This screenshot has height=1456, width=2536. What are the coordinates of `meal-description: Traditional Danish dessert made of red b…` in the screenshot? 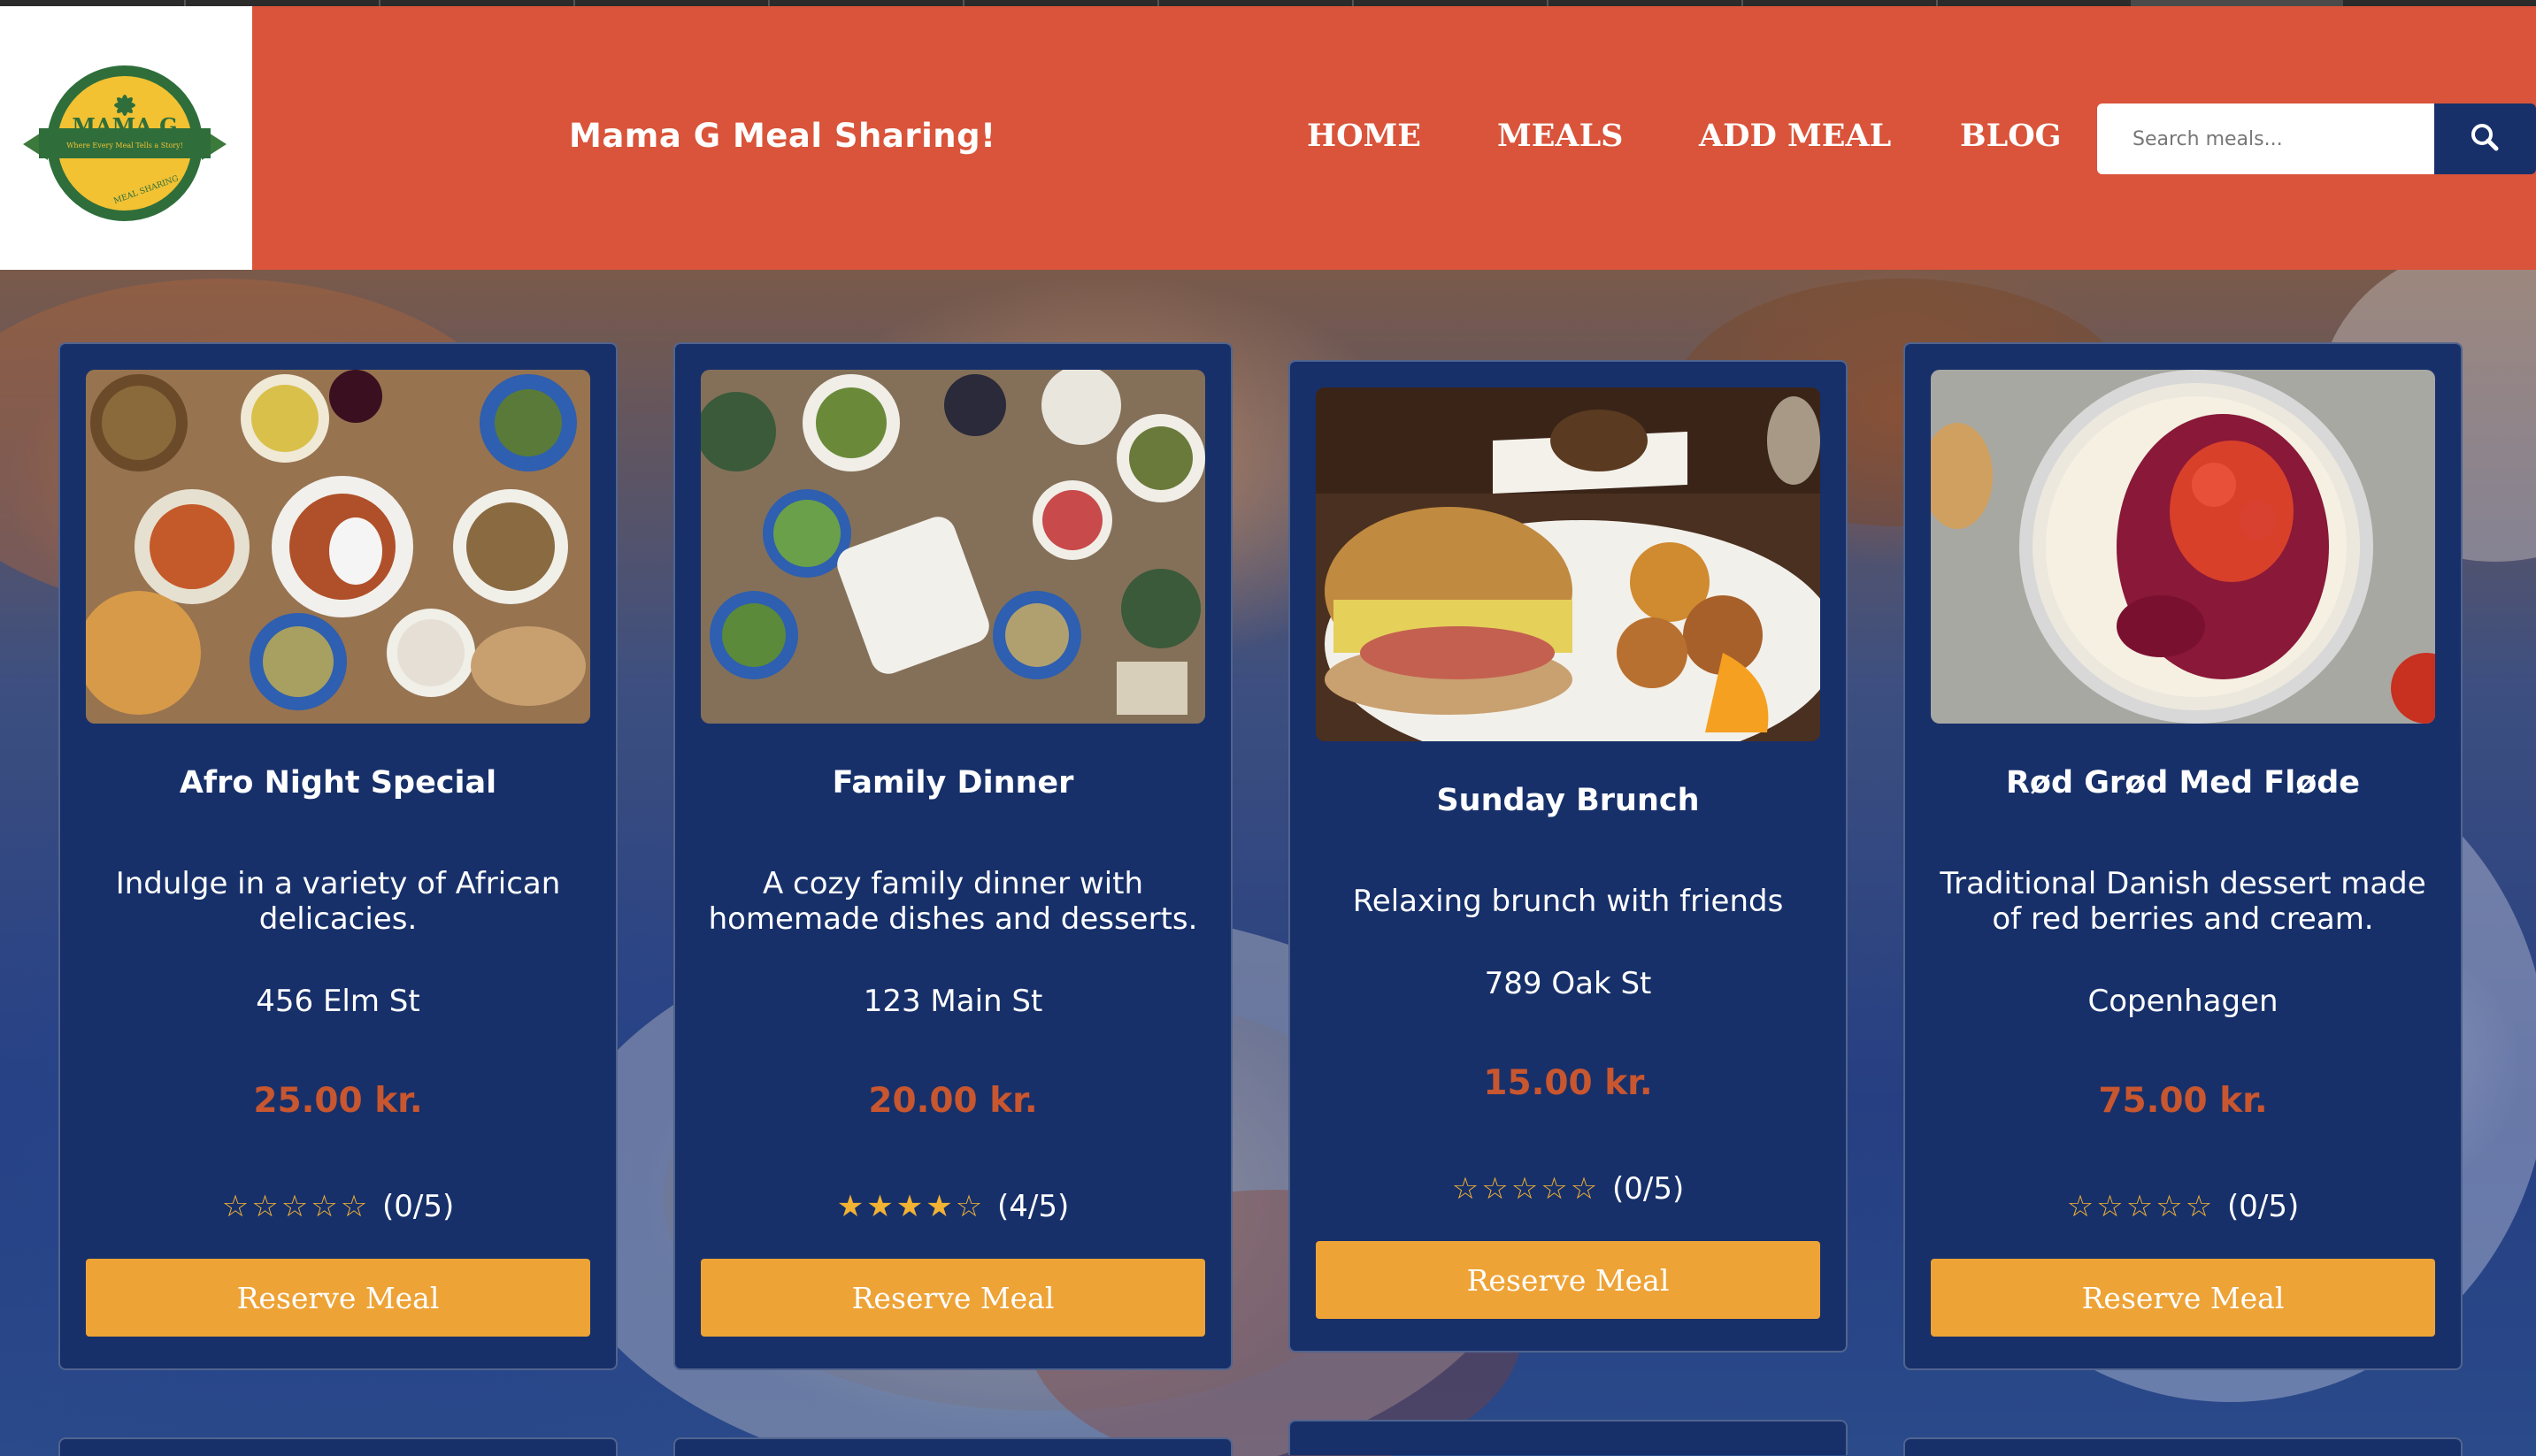 It's located at (2183, 901).